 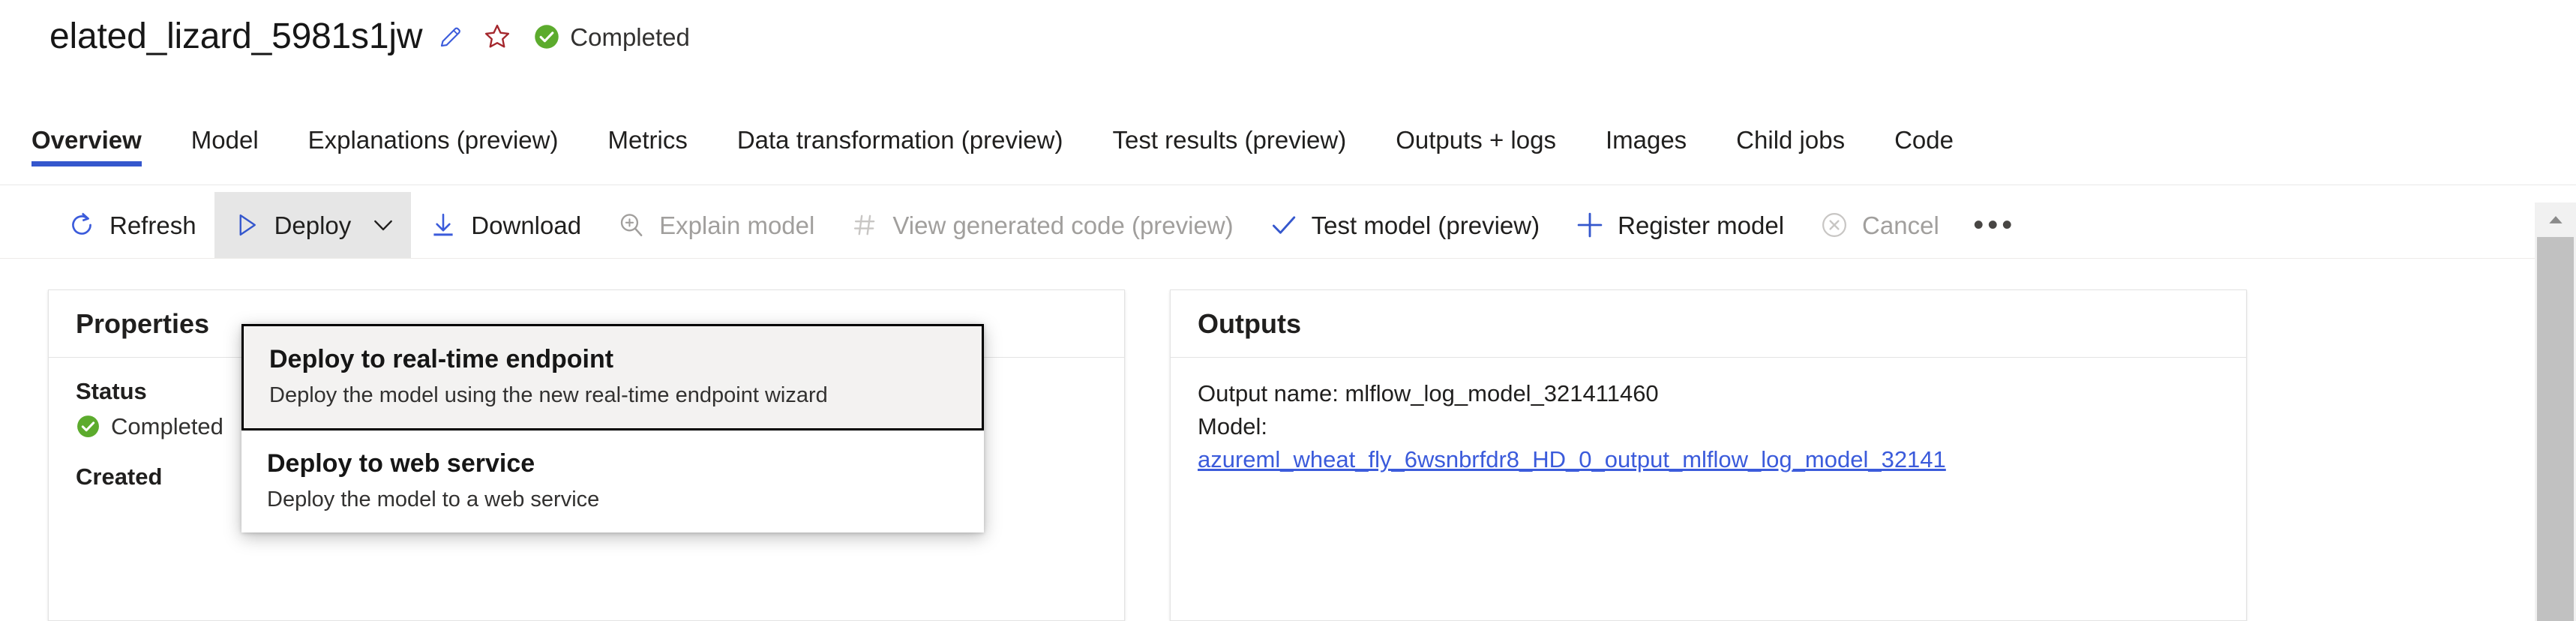 I want to click on checkmark-icon, so click(x=1284, y=225).